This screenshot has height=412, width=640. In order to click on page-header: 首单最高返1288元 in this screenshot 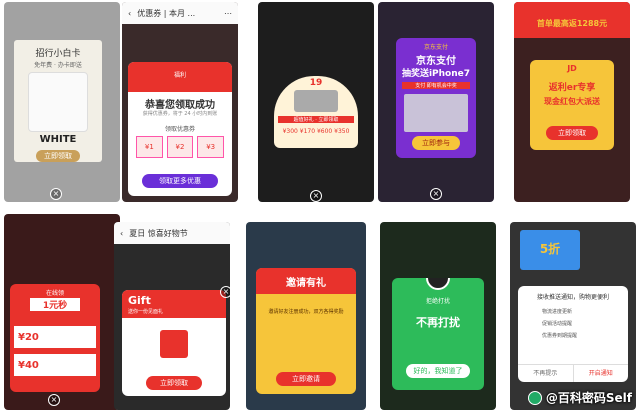, I will do `click(572, 20)`.